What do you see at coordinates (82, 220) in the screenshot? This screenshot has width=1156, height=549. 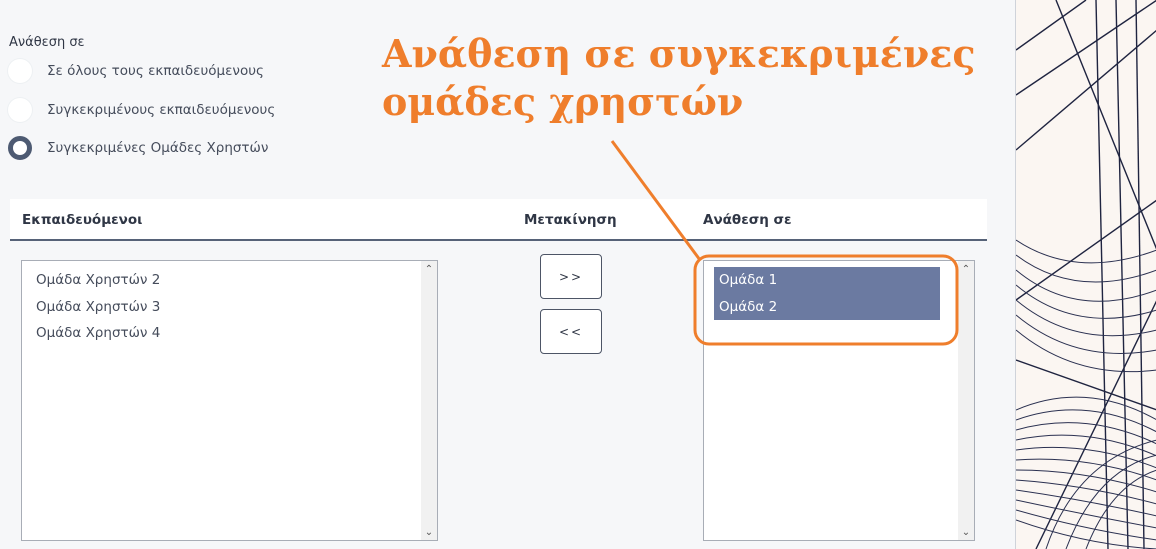 I see `header-trainees: Εκπαιδευόμενοι` at bounding box center [82, 220].